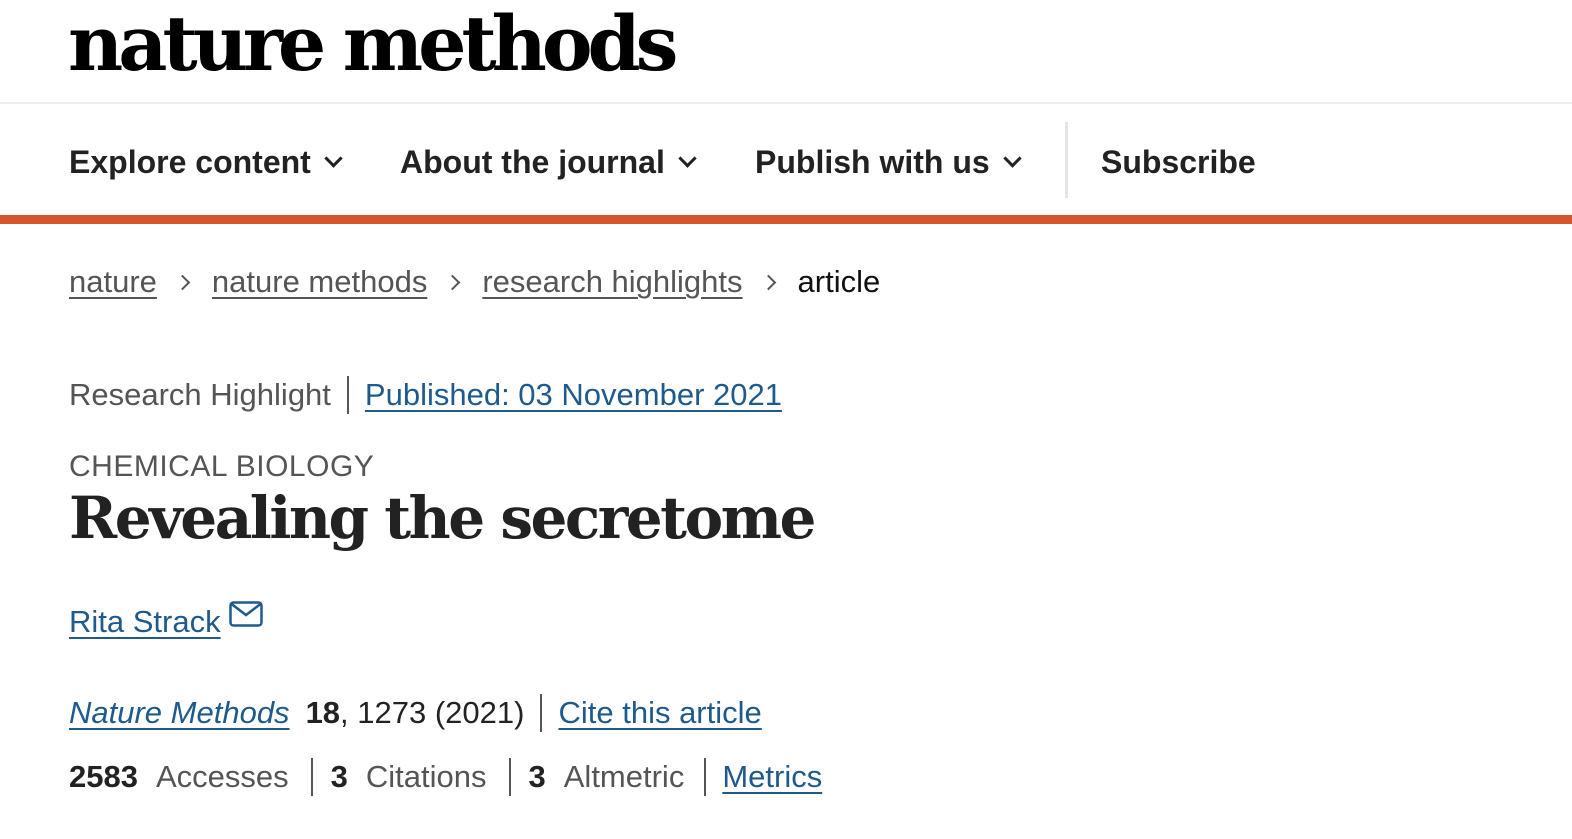 This screenshot has height=839, width=1572. I want to click on breadcrumb-nature: nature, so click(113, 282).